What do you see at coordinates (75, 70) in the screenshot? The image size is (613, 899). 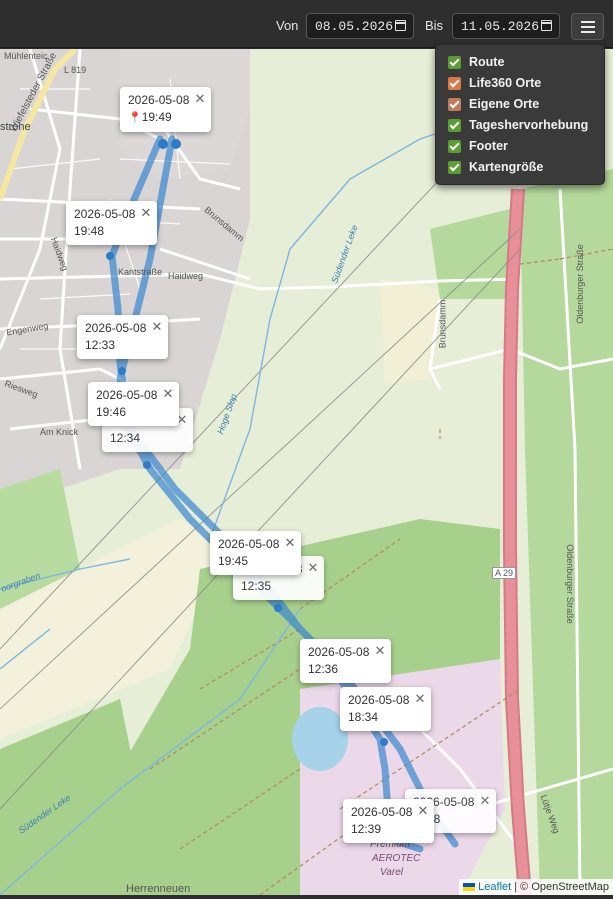 I see `road-label: L 819` at bounding box center [75, 70].